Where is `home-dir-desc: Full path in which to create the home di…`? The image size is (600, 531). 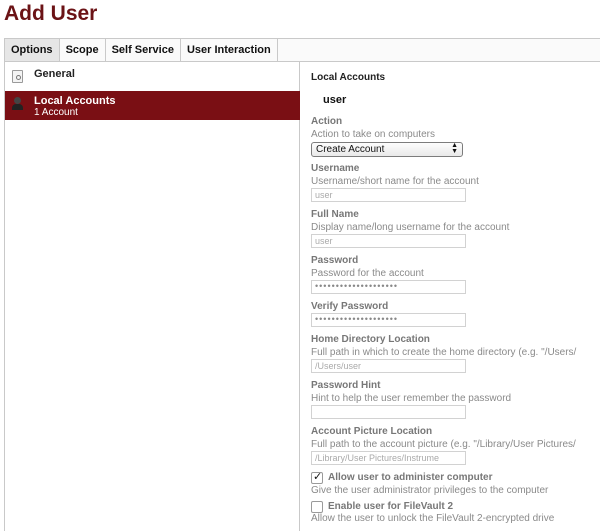
home-dir-desc: Full path in which to create the home di… is located at coordinates (444, 352).